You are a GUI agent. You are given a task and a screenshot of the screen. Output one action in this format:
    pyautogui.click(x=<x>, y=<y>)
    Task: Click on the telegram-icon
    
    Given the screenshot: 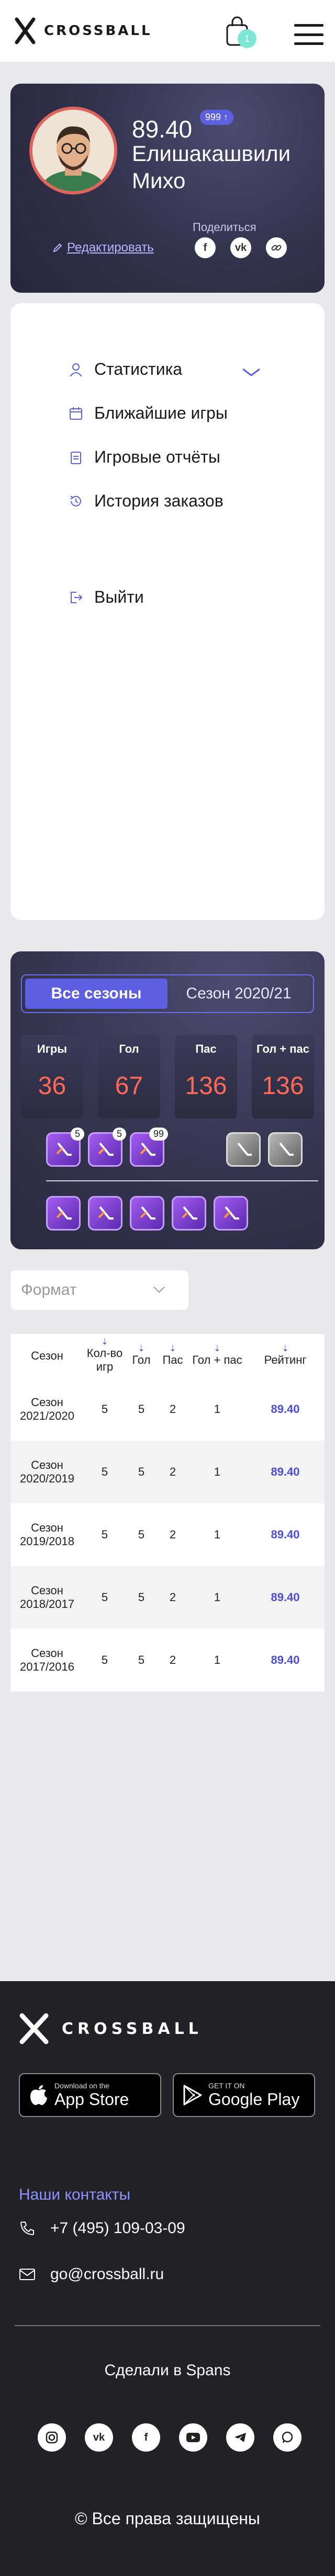 What is the action you would take?
    pyautogui.click(x=240, y=2437)
    